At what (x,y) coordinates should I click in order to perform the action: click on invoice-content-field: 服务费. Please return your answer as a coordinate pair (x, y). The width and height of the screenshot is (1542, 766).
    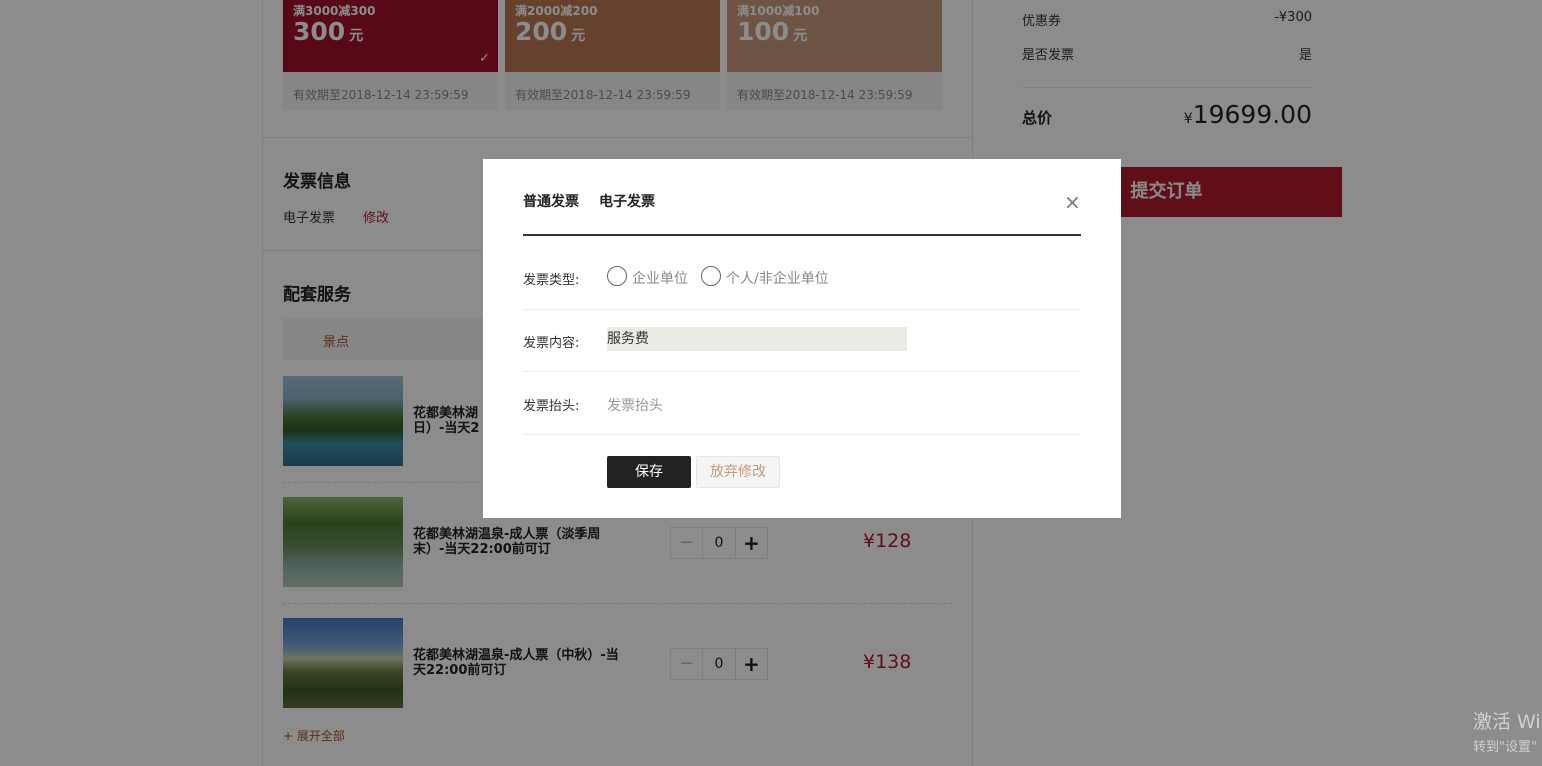
    Looking at the image, I should click on (757, 339).